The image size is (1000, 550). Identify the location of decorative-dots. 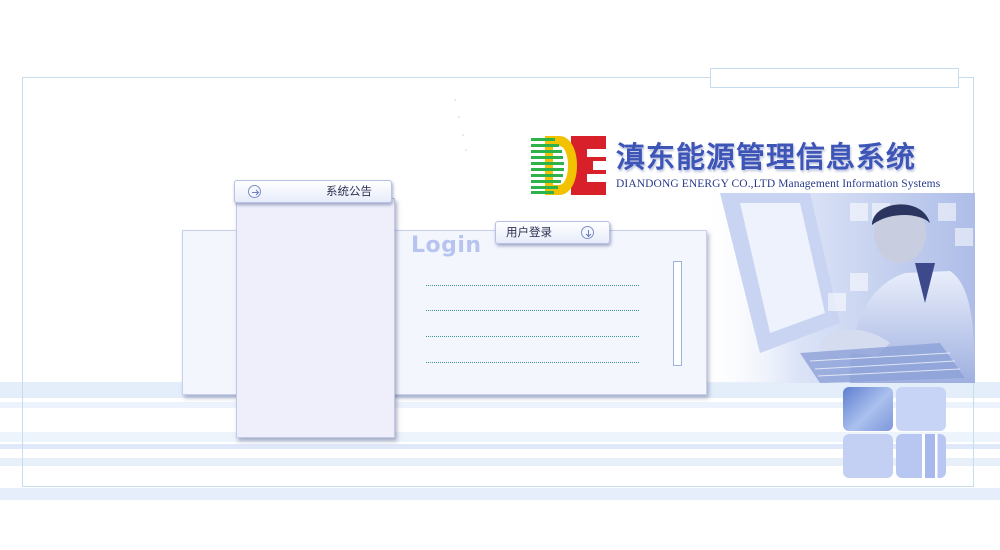
(460, 125).